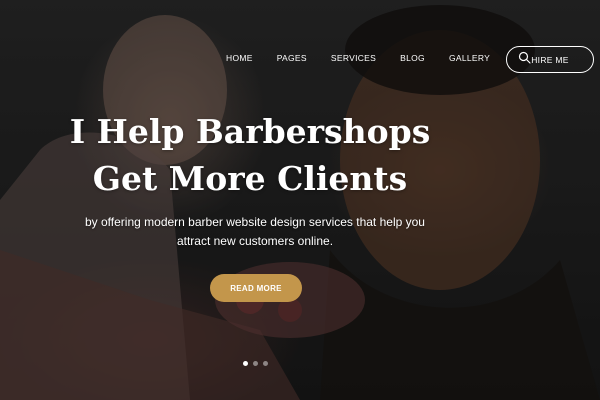  What do you see at coordinates (292, 58) in the screenshot?
I see `nav-item-pages: PAGES` at bounding box center [292, 58].